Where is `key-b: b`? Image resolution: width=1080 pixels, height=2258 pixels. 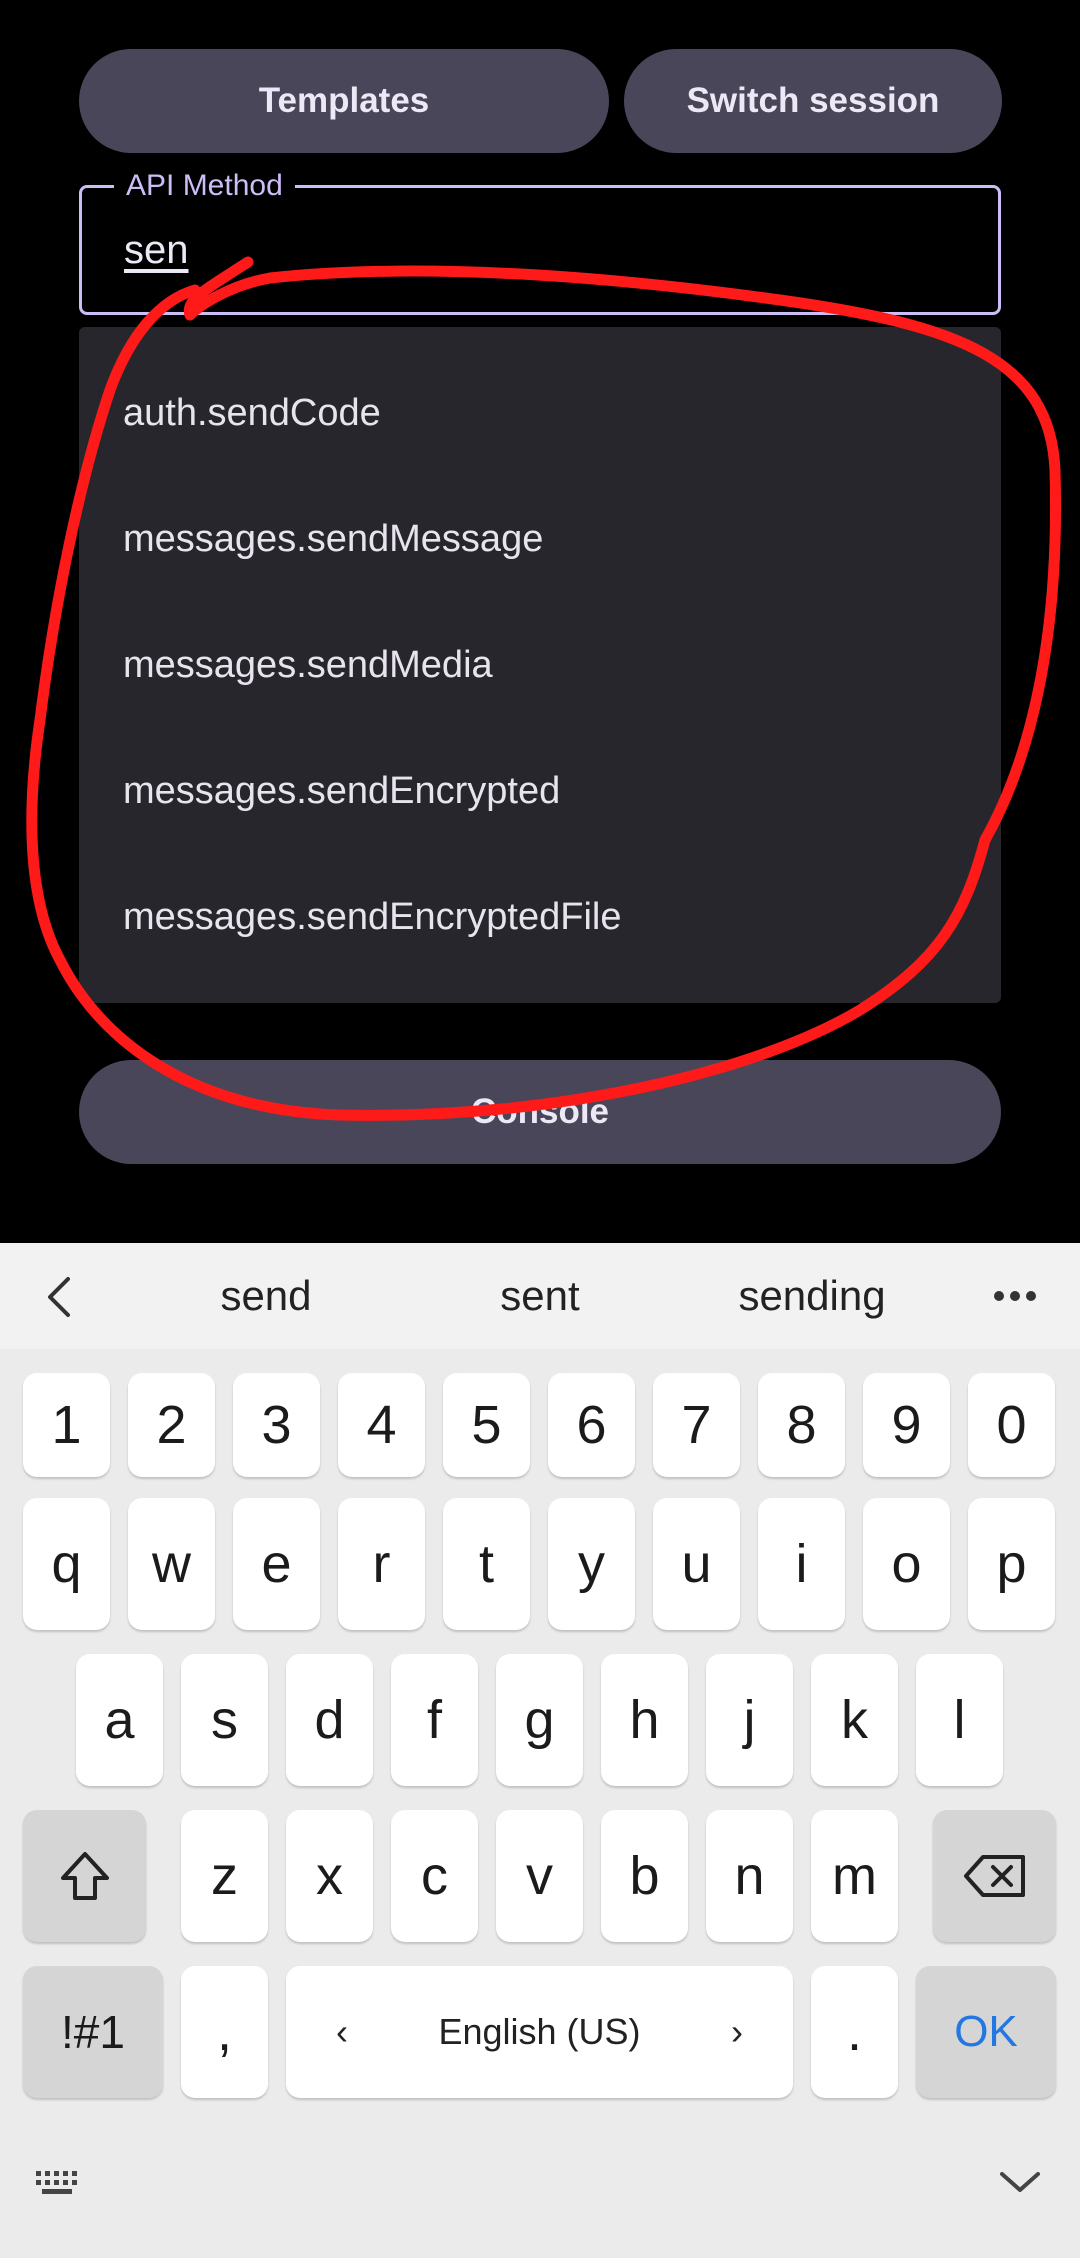
key-b: b is located at coordinates (644, 1876).